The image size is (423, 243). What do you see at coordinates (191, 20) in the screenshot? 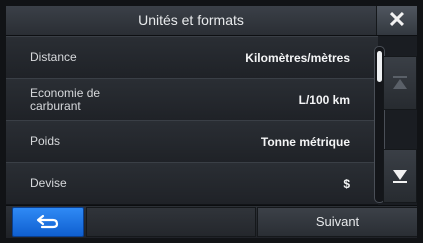
I see `dialog-title: Unités et formats` at bounding box center [191, 20].